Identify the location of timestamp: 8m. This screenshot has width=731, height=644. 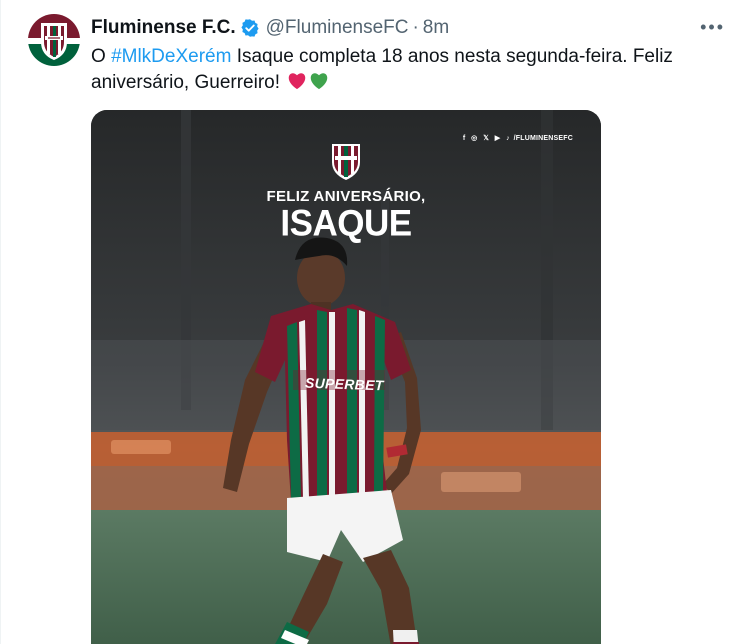
(436, 28).